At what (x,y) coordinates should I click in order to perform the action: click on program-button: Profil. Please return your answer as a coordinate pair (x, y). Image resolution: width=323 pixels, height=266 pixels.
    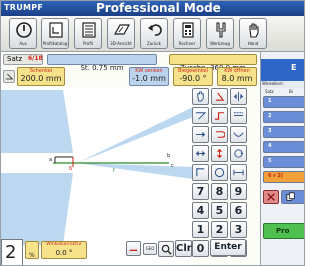
    Looking at the image, I should click on (88, 33).